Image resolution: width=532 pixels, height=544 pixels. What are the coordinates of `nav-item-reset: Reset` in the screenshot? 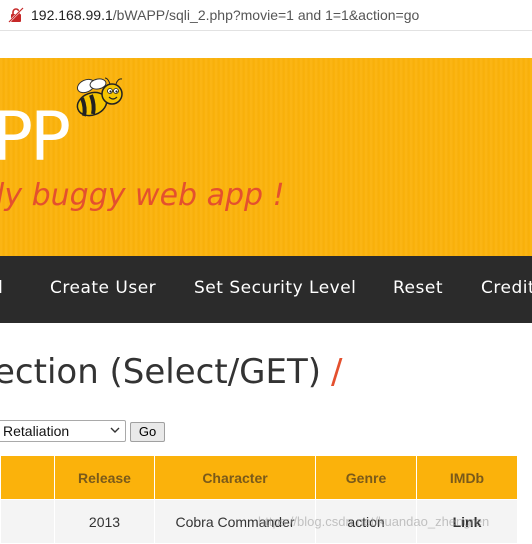 It's located at (418, 288).